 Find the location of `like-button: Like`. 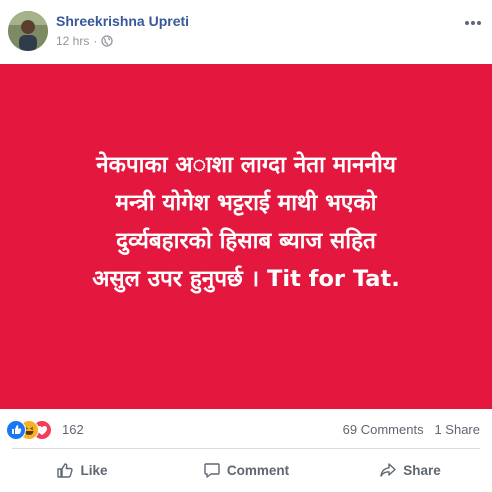

like-button: Like is located at coordinates (82, 470).